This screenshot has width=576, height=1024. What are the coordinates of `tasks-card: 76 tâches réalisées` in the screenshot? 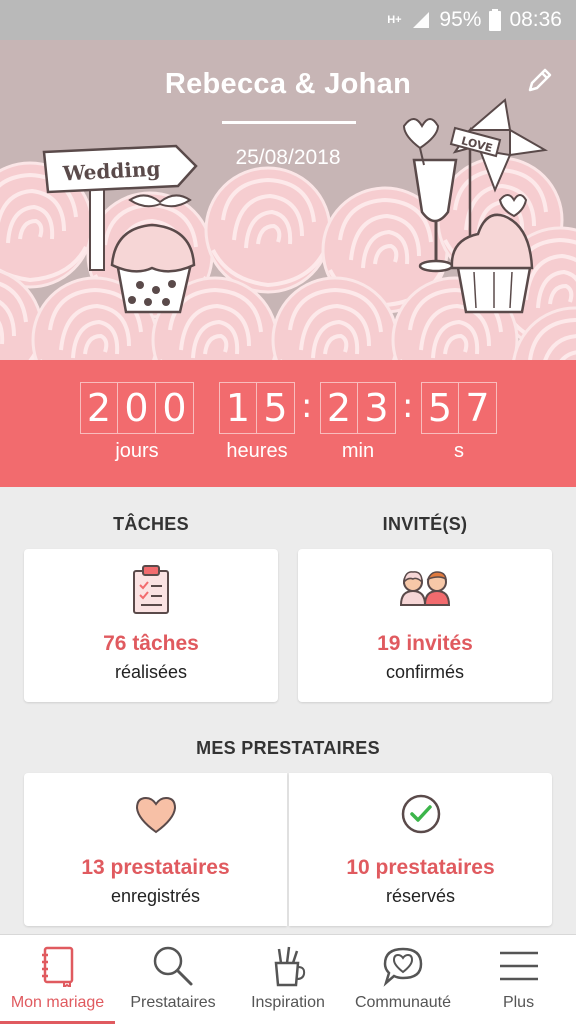 It's located at (151, 625).